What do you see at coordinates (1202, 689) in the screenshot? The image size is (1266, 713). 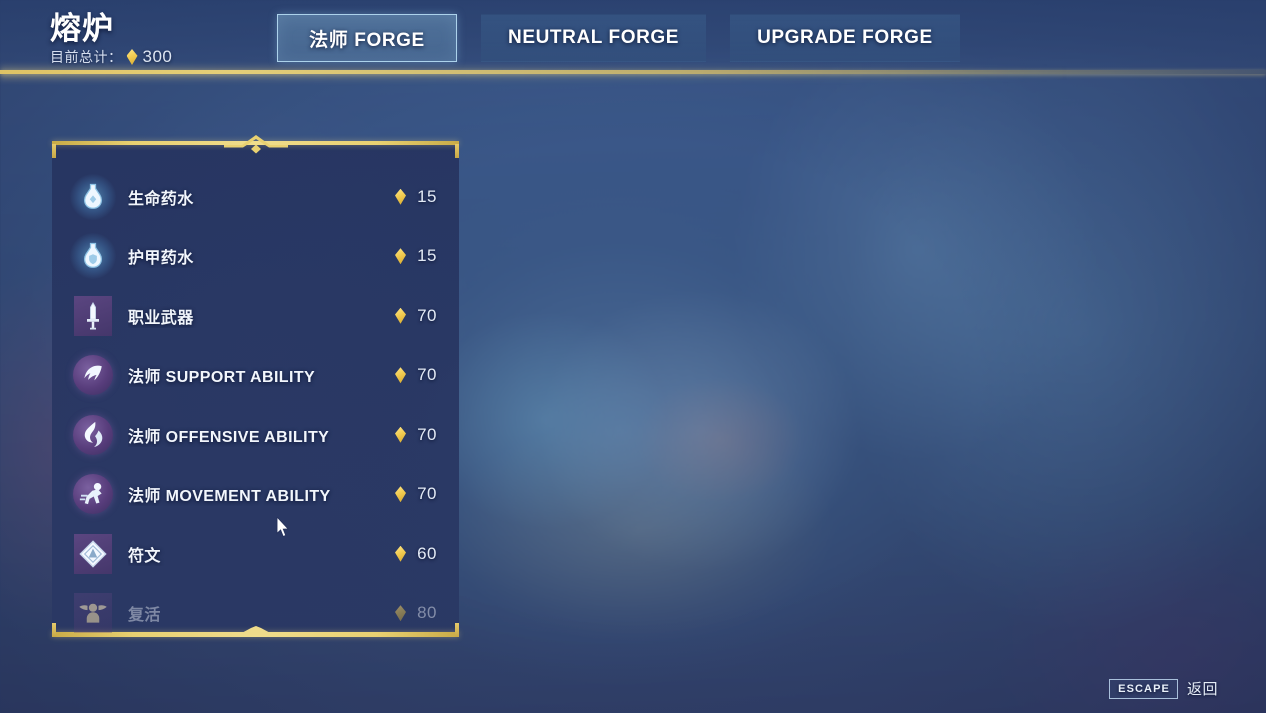 I see `escape-action-label: 返回` at bounding box center [1202, 689].